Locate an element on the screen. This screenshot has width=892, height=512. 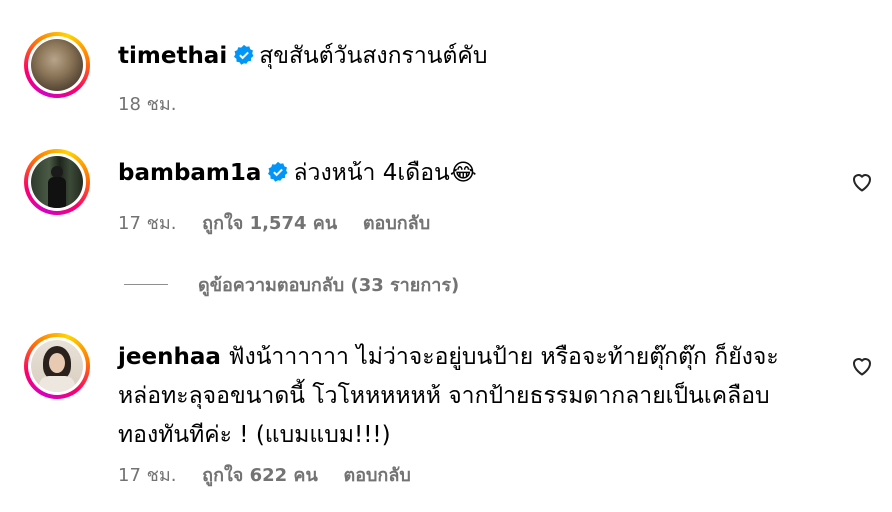
comment-meta: 18 ชม. is located at coordinates (157, 103).